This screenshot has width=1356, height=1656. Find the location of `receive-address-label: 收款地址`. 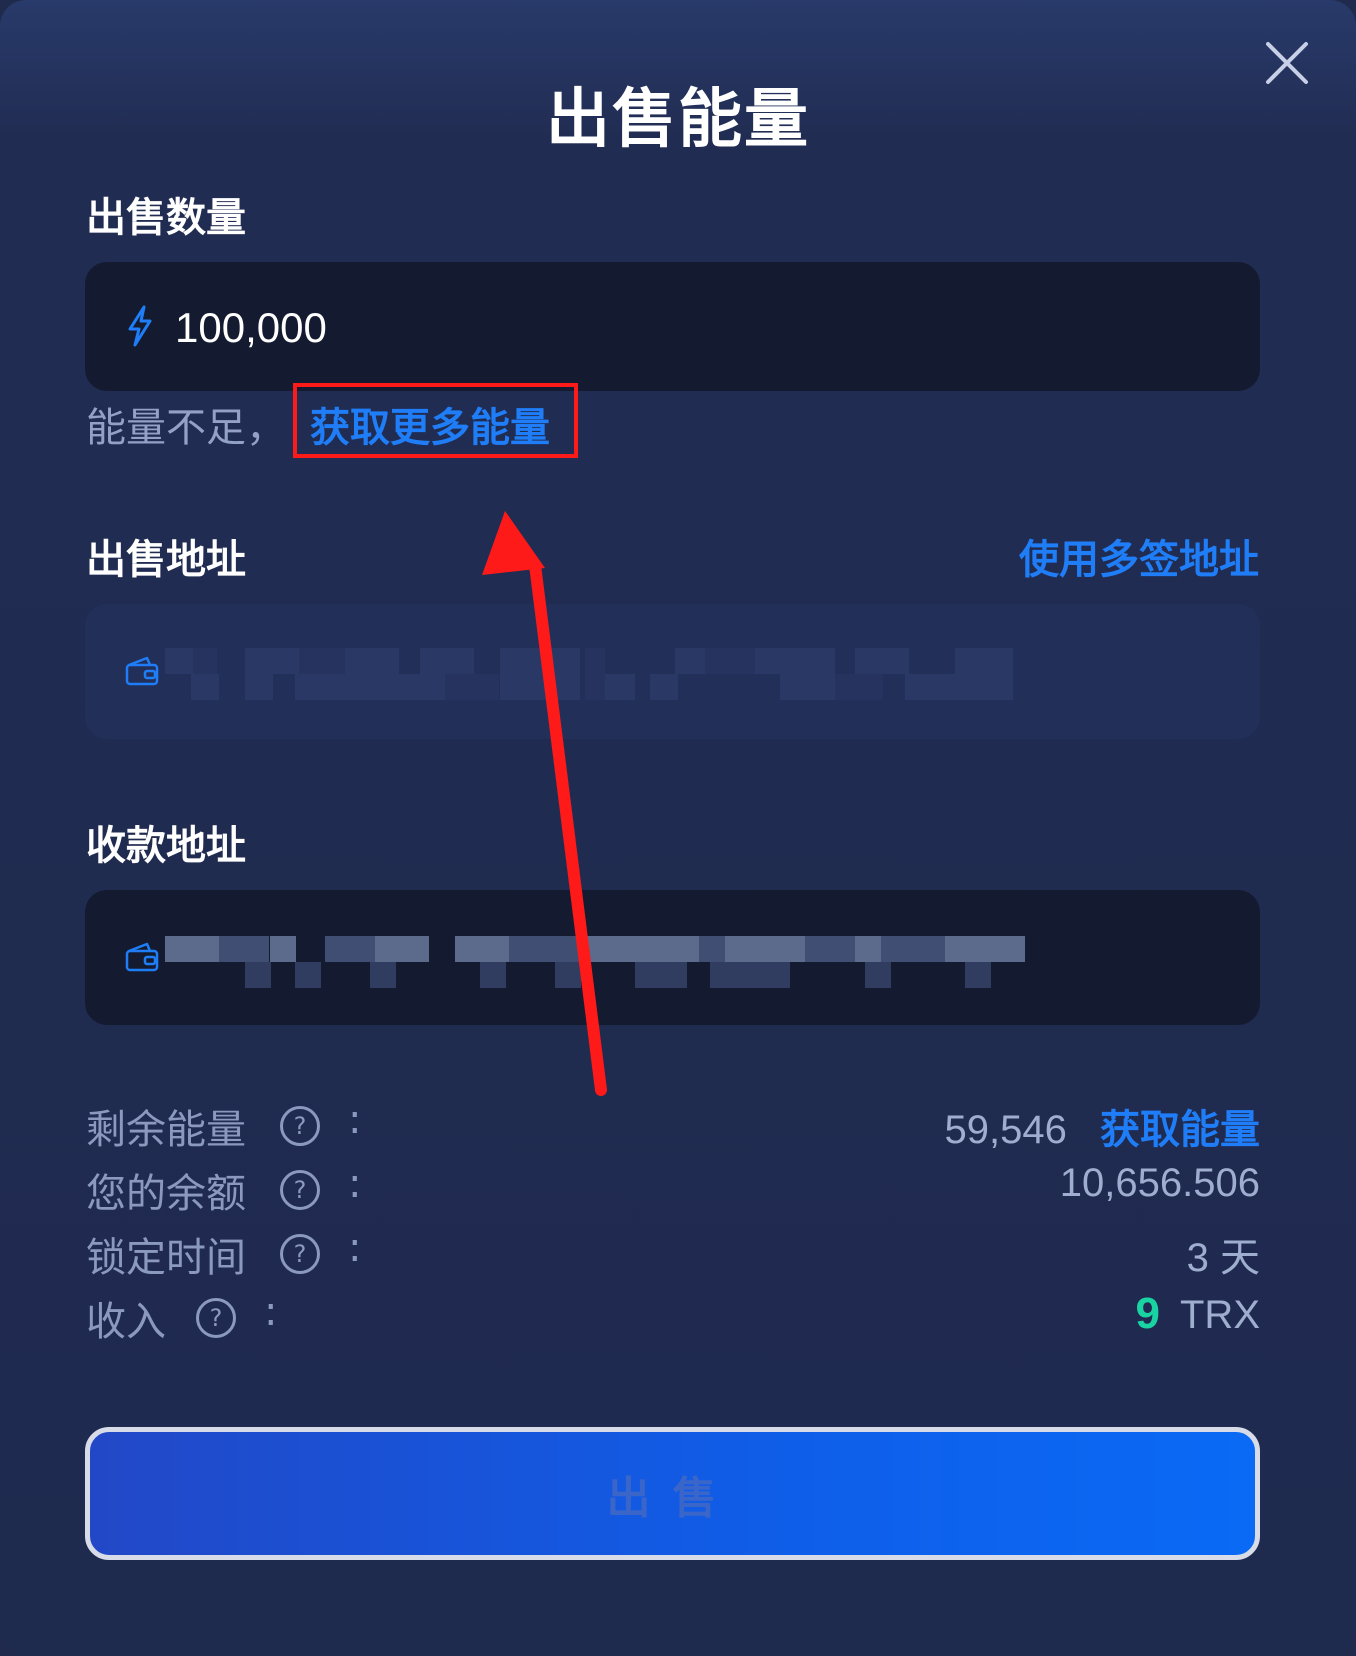

receive-address-label: 收款地址 is located at coordinates (166, 846).